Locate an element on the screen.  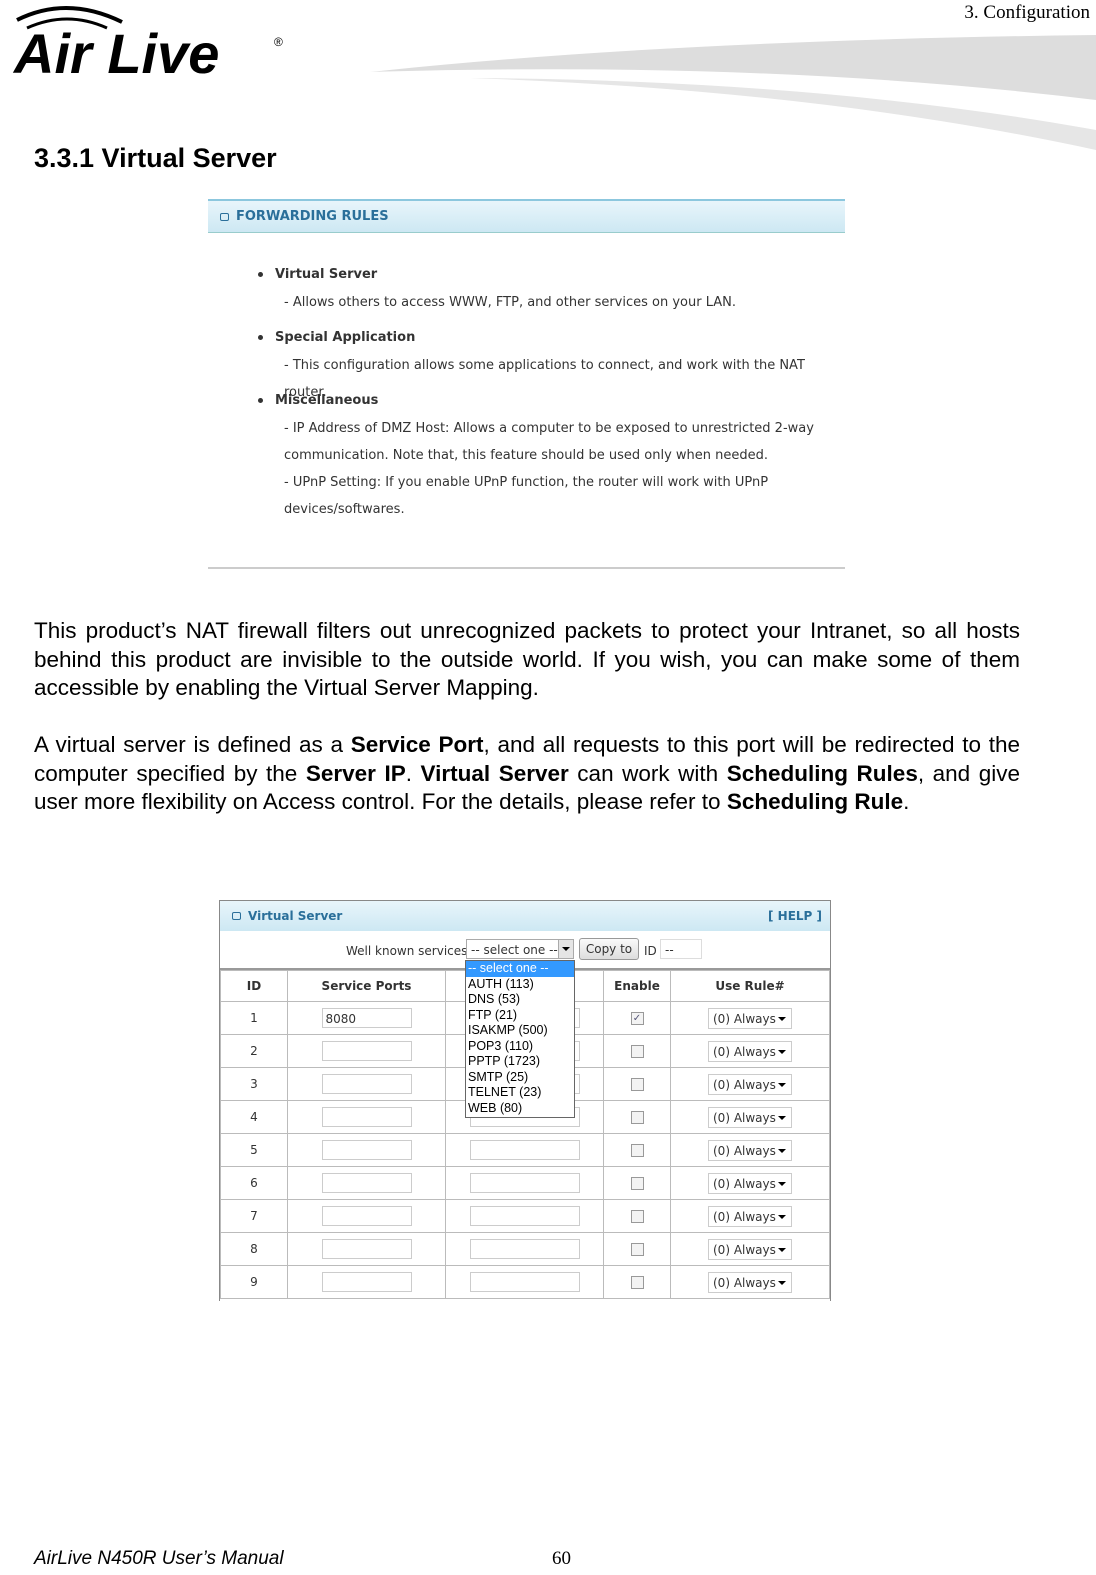
dropdown-option: FTP (21) is located at coordinates (520, 1016).